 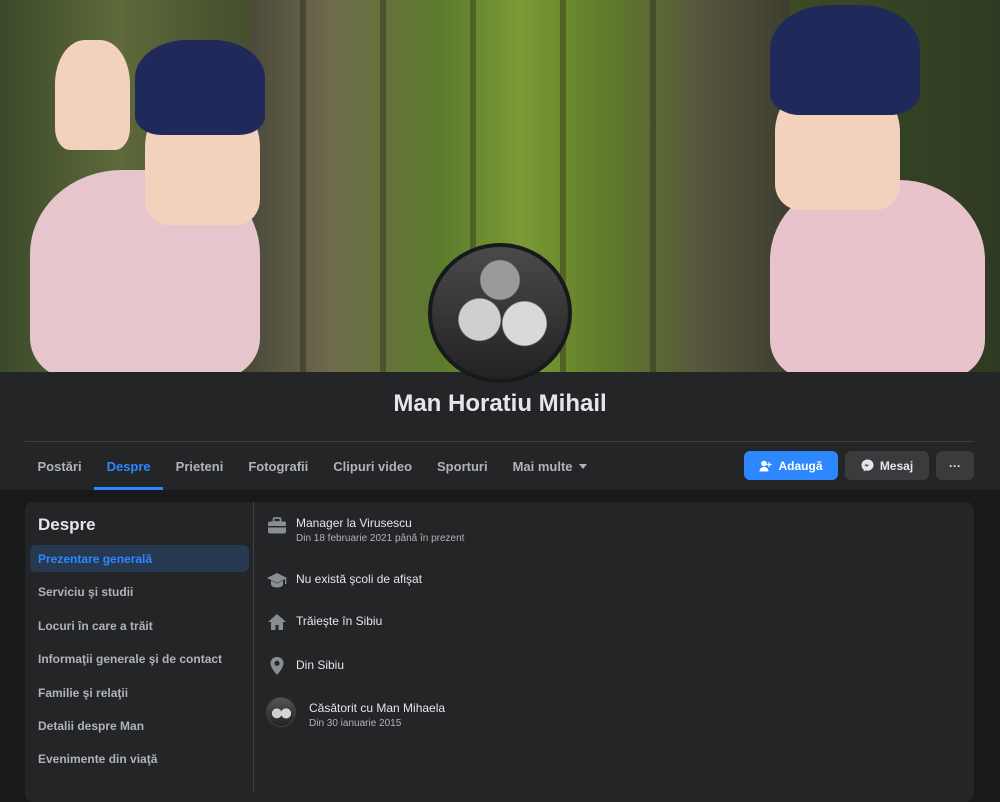 What do you see at coordinates (139, 591) in the screenshot?
I see `about-nav-work-education: Serviciu şi studii` at bounding box center [139, 591].